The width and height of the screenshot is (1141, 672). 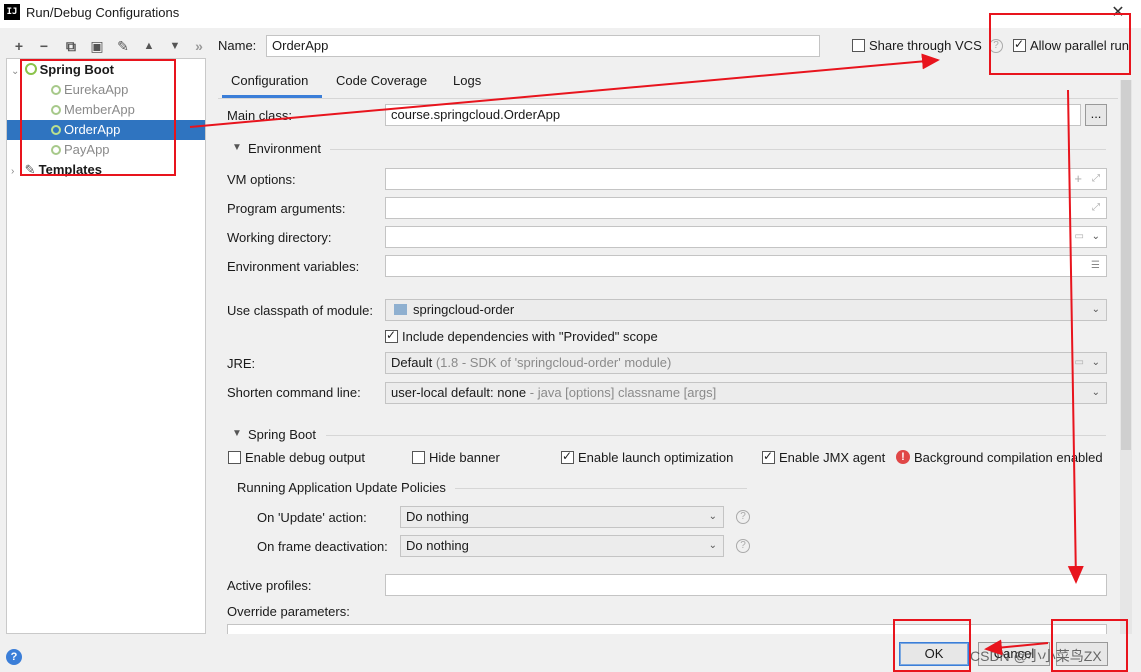 What do you see at coordinates (1016, 647) in the screenshot?
I see `arrow-to-ok` at bounding box center [1016, 647].